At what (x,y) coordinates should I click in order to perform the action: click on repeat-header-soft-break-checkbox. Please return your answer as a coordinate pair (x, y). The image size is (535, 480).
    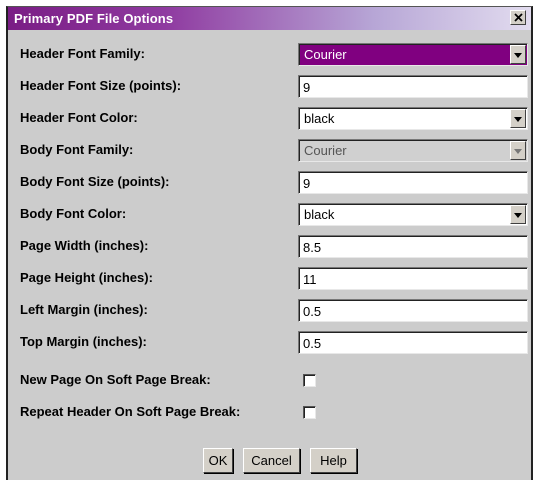
    Looking at the image, I should click on (309, 412).